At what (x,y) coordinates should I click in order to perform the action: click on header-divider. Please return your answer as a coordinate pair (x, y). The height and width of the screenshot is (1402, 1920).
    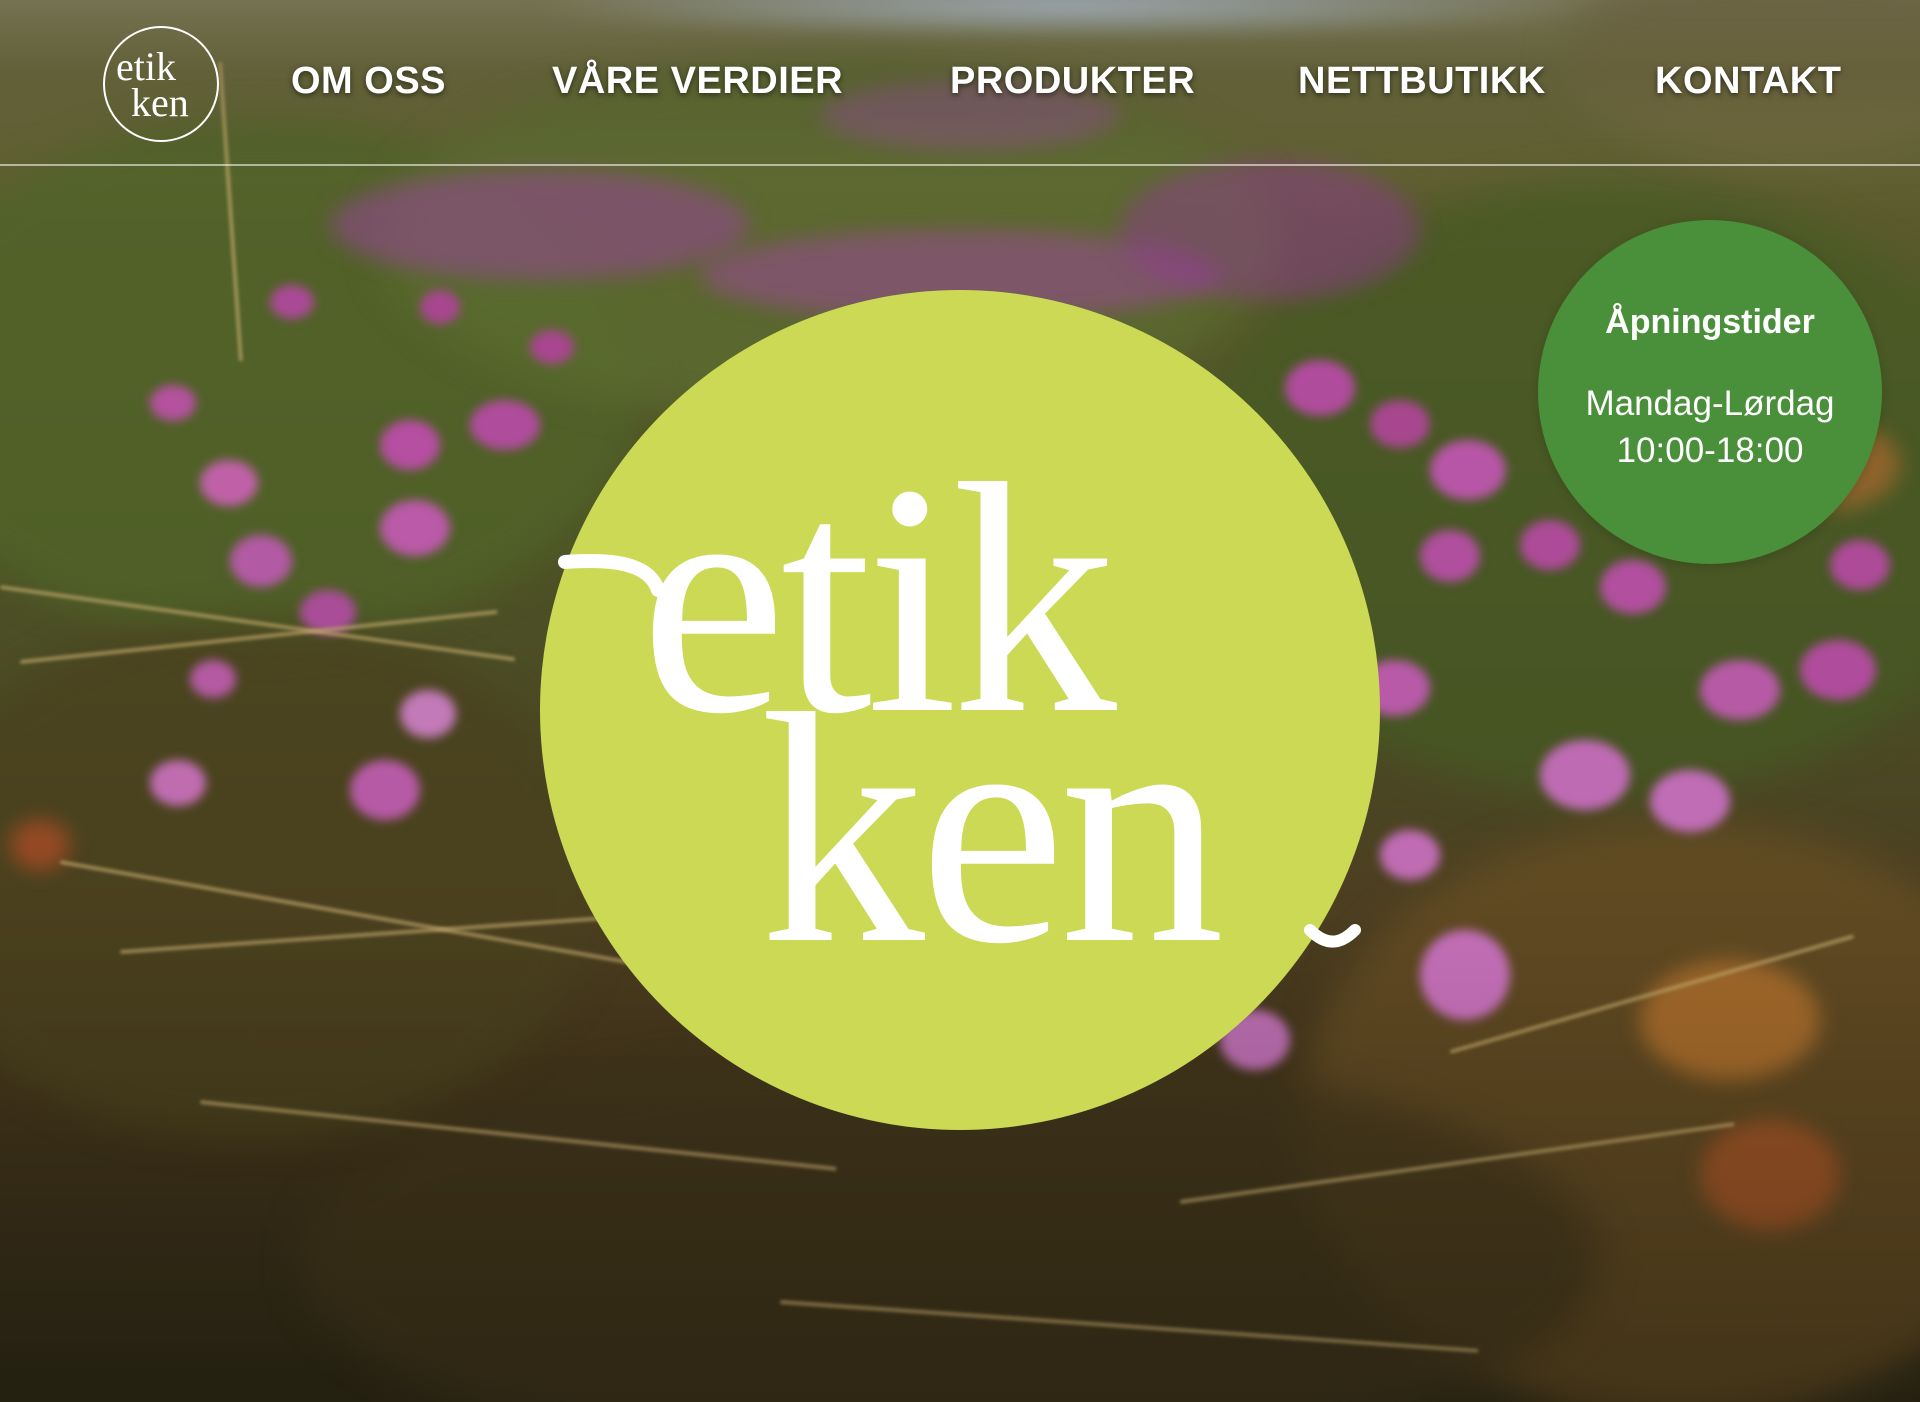
    Looking at the image, I should click on (960, 165).